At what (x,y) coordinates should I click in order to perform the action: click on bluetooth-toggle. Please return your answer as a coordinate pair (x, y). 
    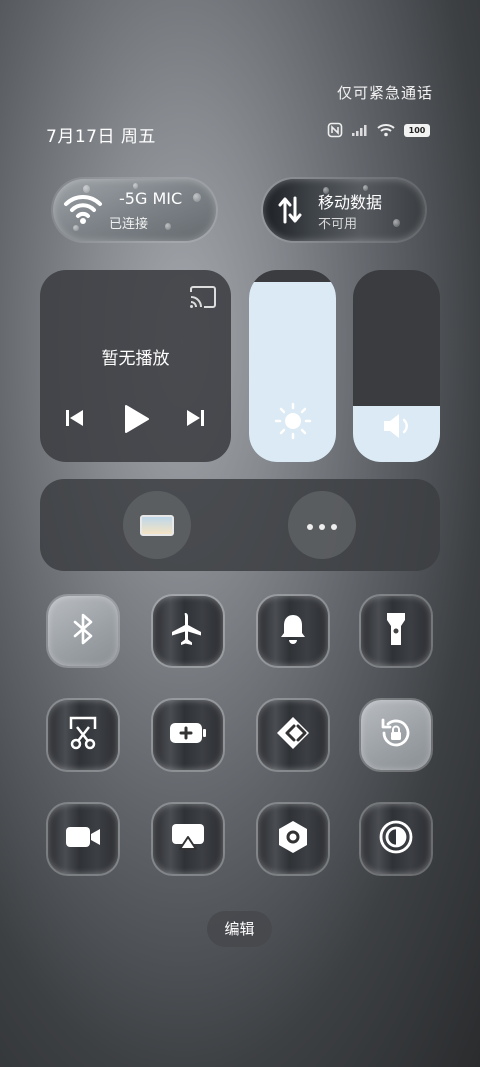
    Looking at the image, I should click on (83, 631).